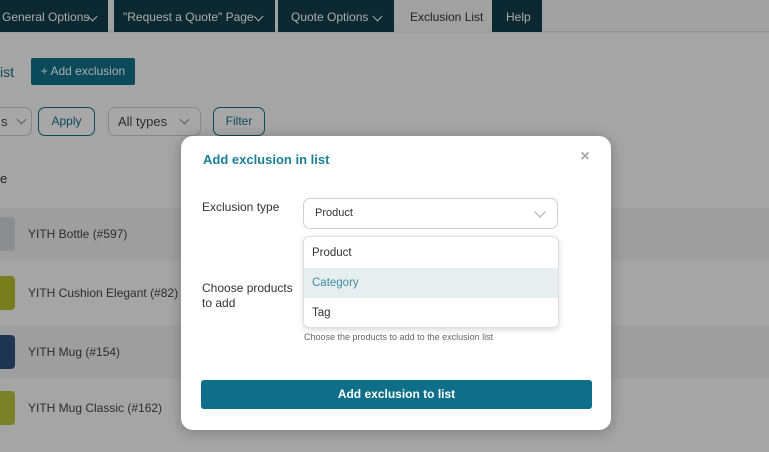 The height and width of the screenshot is (452, 769). Describe the element at coordinates (431, 312) in the screenshot. I see `dropdown-option-tag: Tag` at that location.